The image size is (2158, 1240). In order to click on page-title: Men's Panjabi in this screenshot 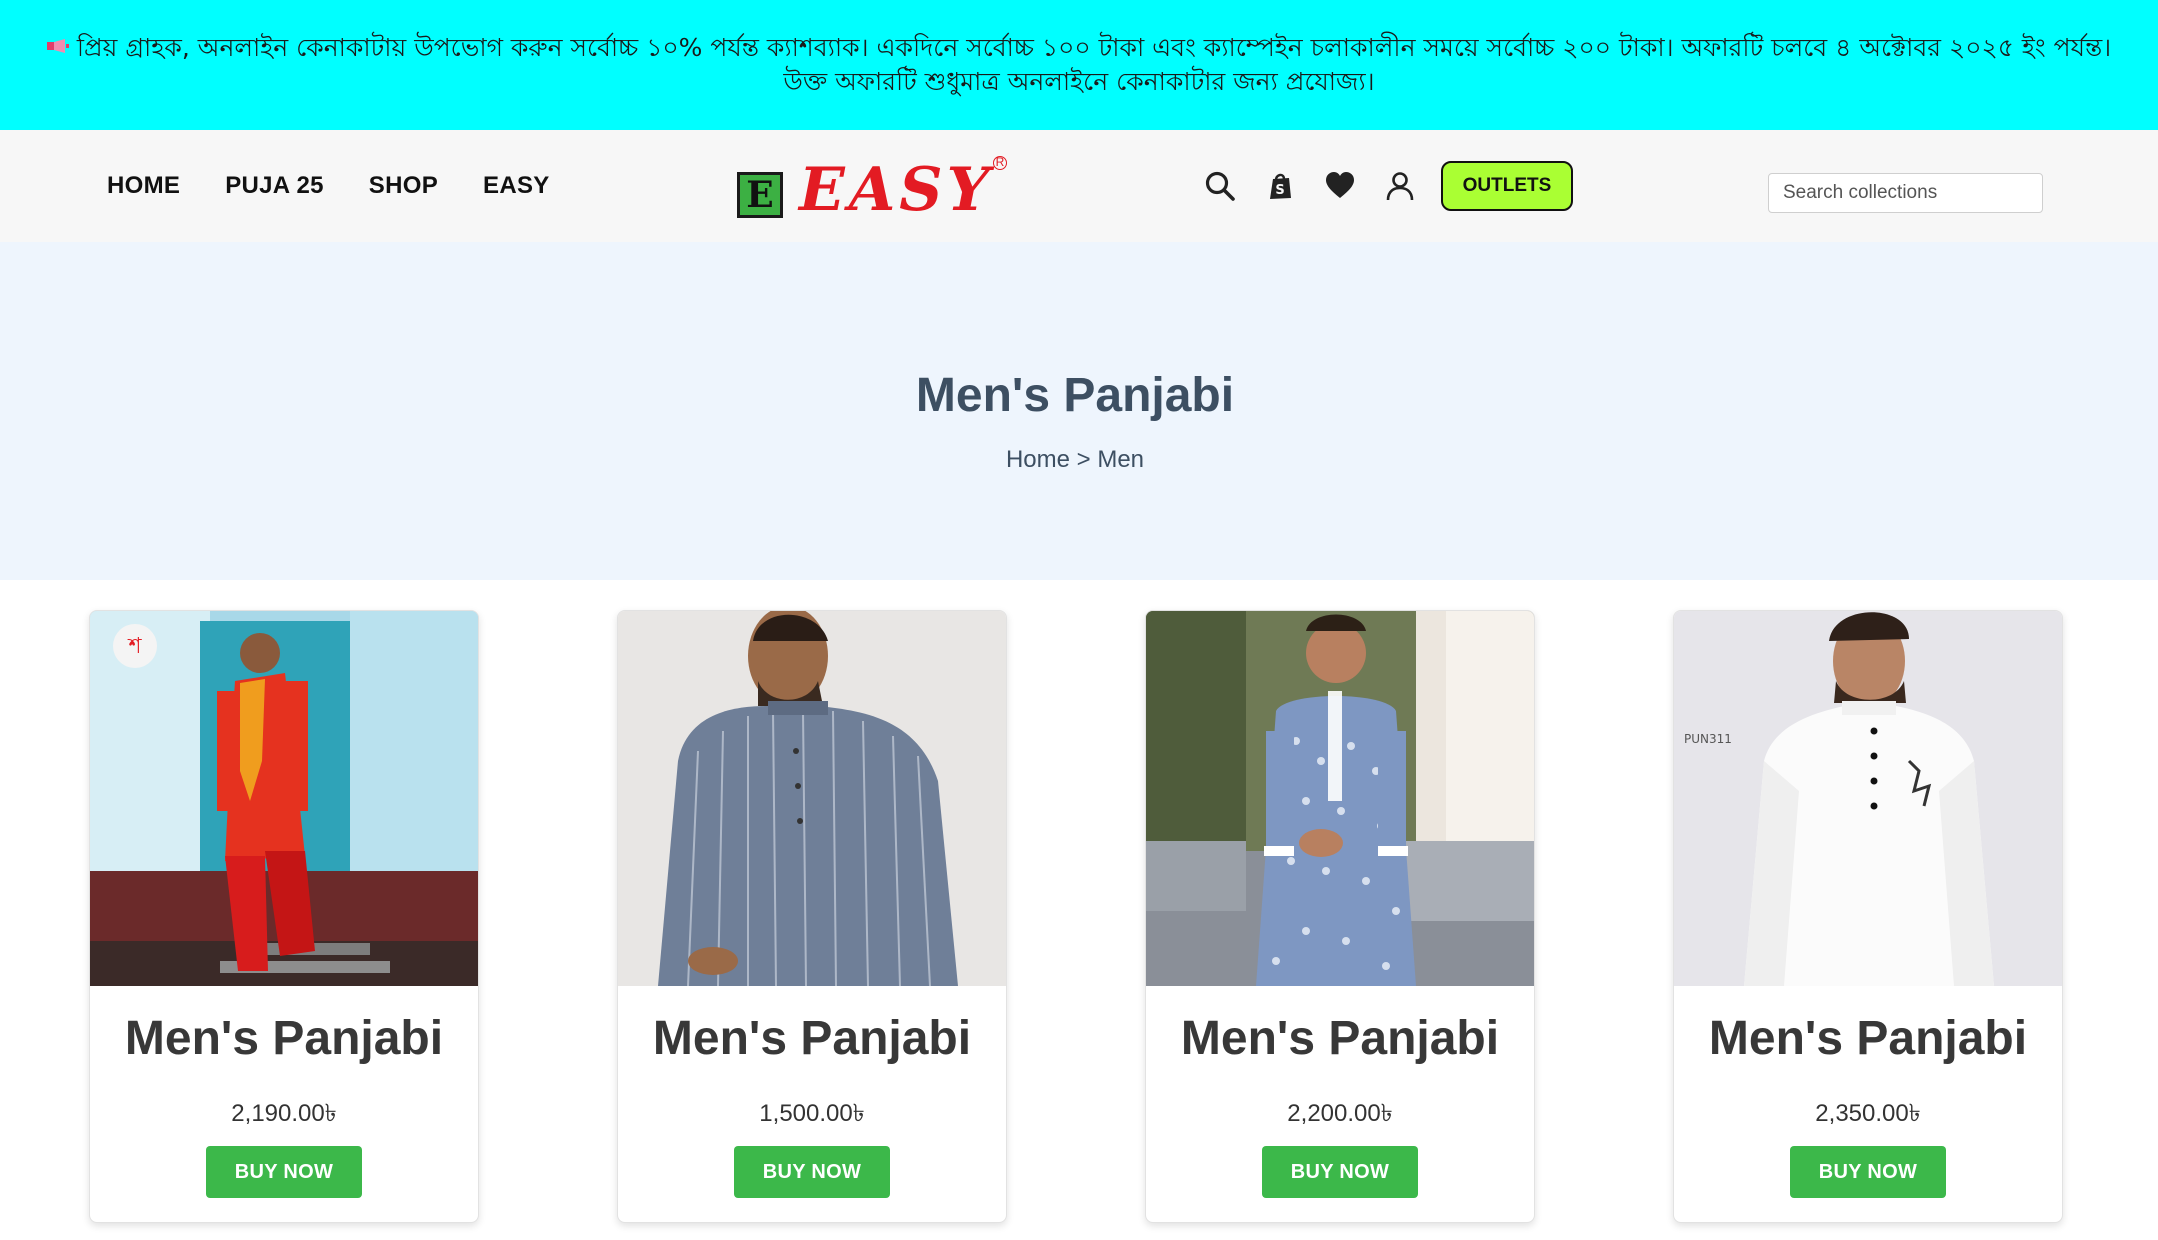, I will do `click(1075, 395)`.